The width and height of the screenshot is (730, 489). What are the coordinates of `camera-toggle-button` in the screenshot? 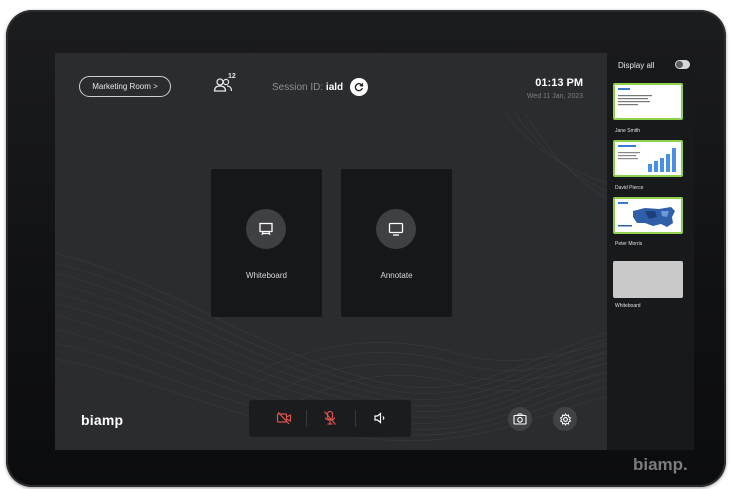 It's located at (284, 418).